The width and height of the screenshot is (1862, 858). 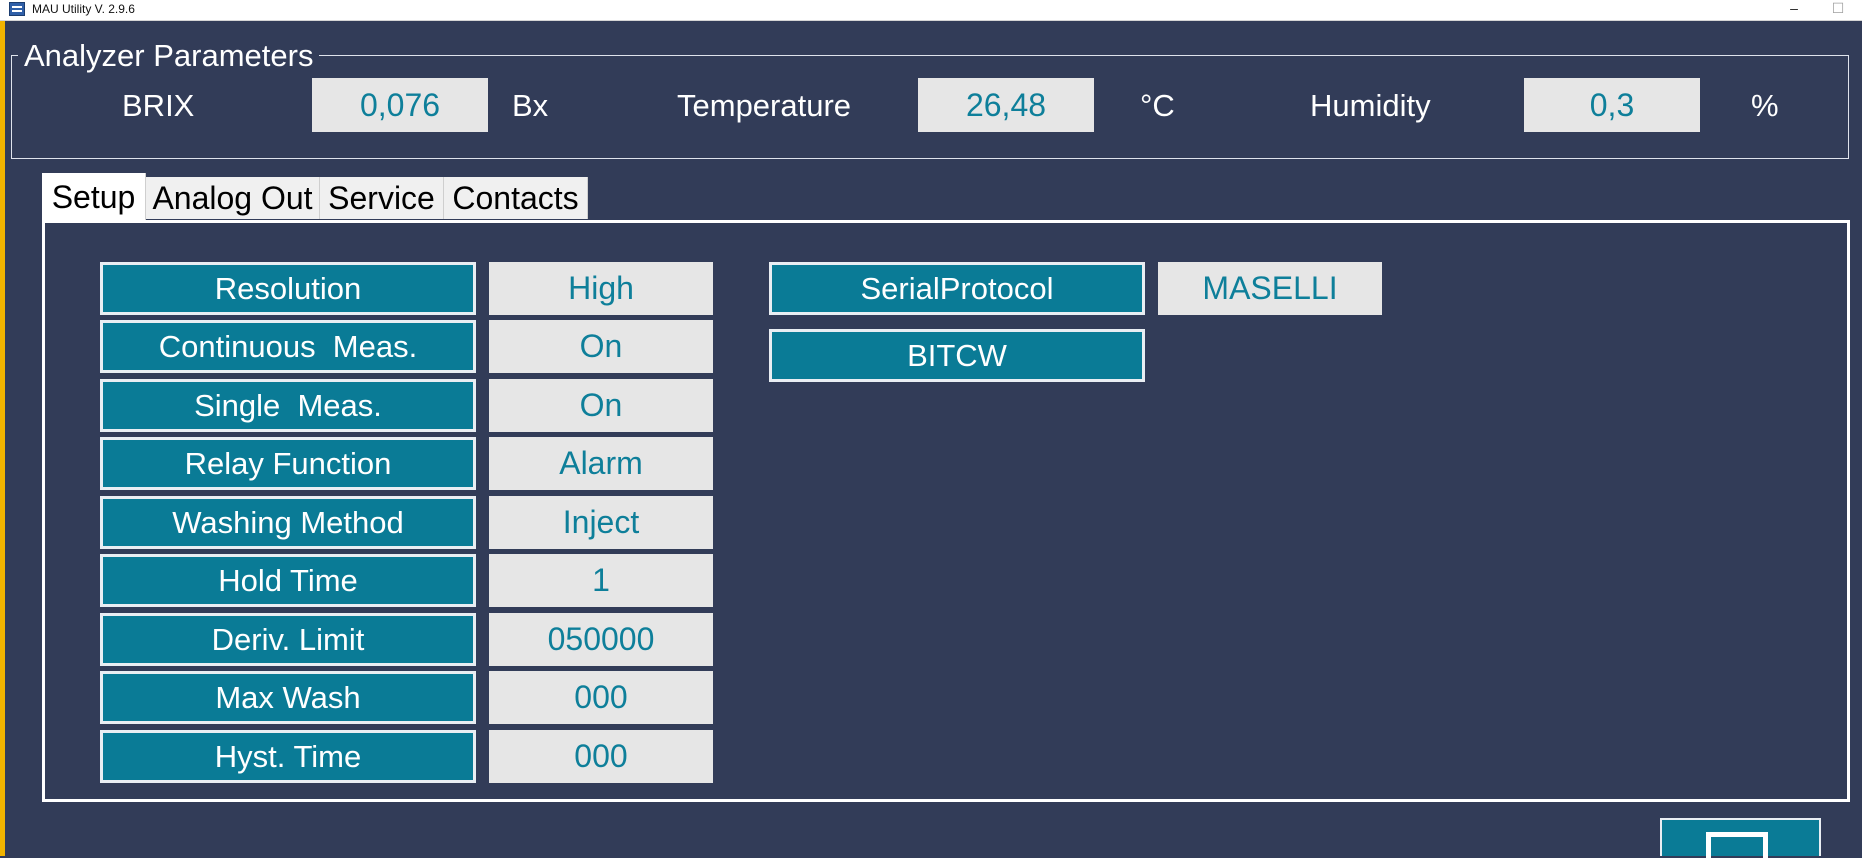 I want to click on title-bar: MAU Utility V. 2.9.6 – ☐, so click(x=931, y=10).